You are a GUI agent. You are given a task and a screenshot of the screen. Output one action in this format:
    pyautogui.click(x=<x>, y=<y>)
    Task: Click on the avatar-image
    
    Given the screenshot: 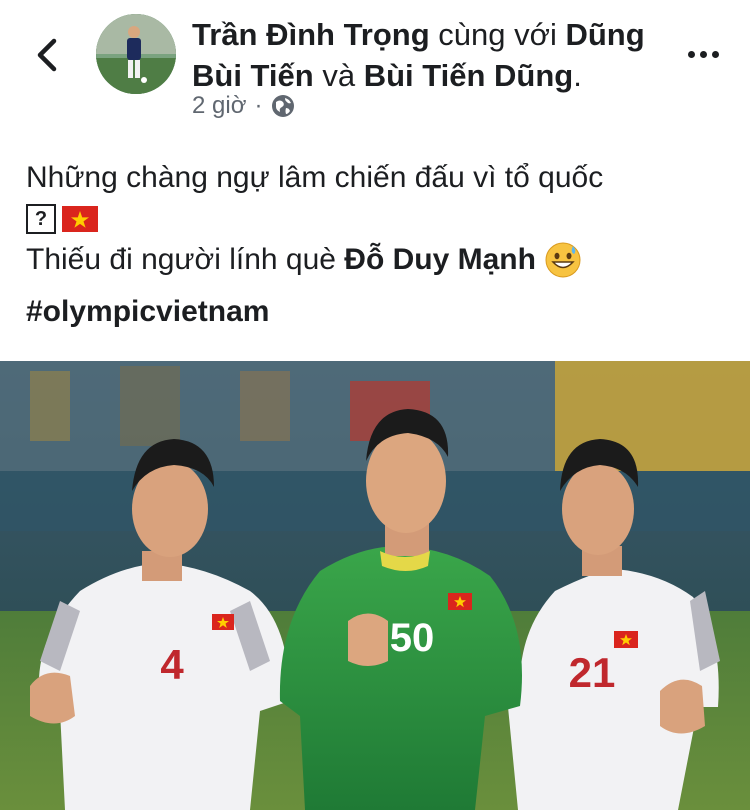 What is the action you would take?
    pyautogui.click(x=136, y=54)
    